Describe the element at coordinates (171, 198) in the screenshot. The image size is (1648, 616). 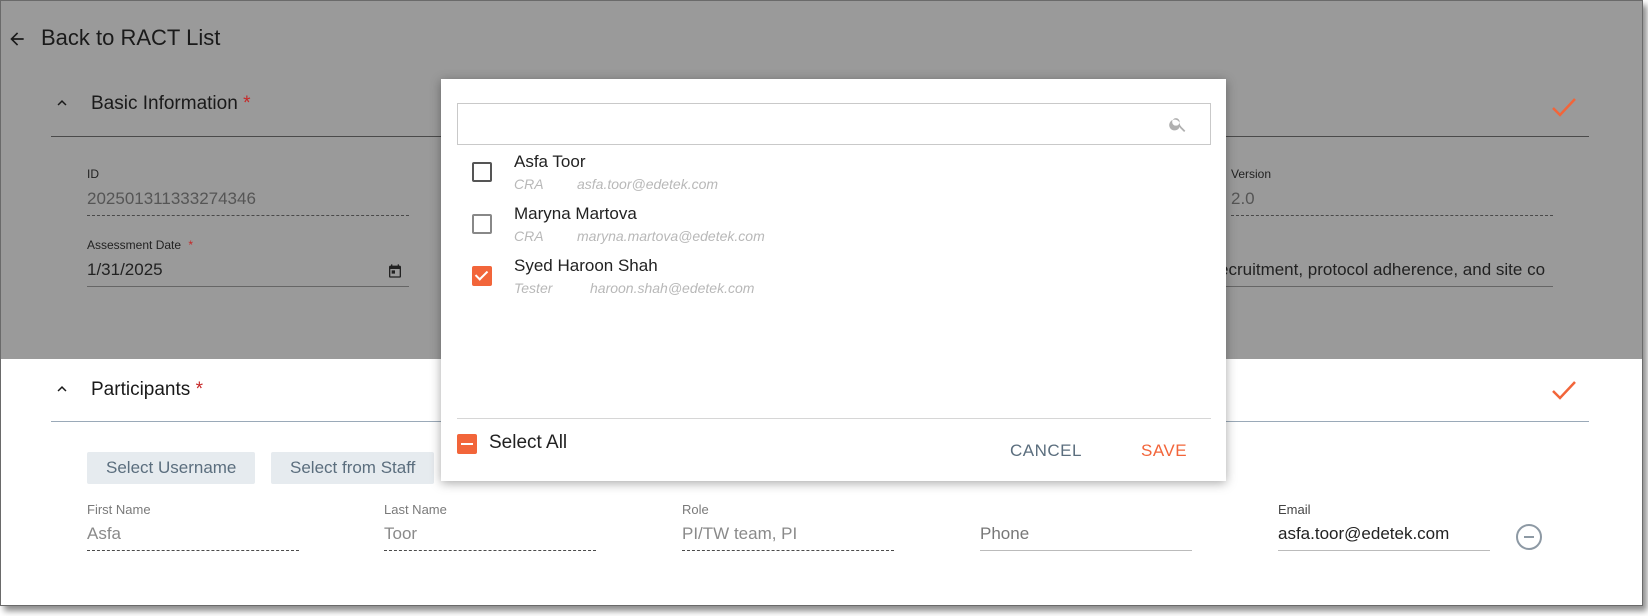
I see `id-value: 202501311333274346` at that location.